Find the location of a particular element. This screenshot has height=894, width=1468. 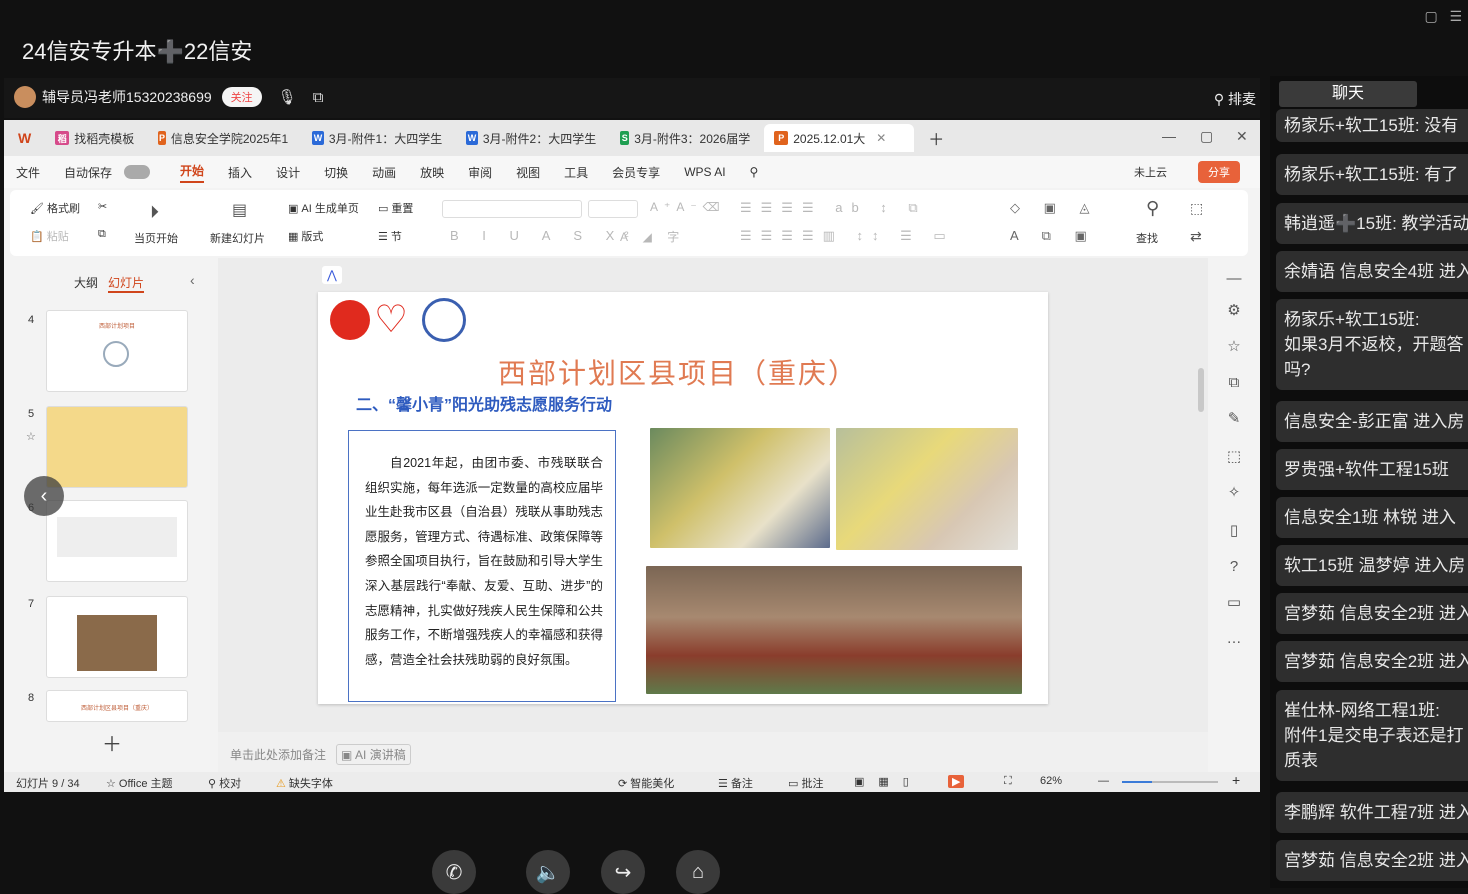

tab-excel: S 3月-附件3：2026届学 is located at coordinates (685, 138).